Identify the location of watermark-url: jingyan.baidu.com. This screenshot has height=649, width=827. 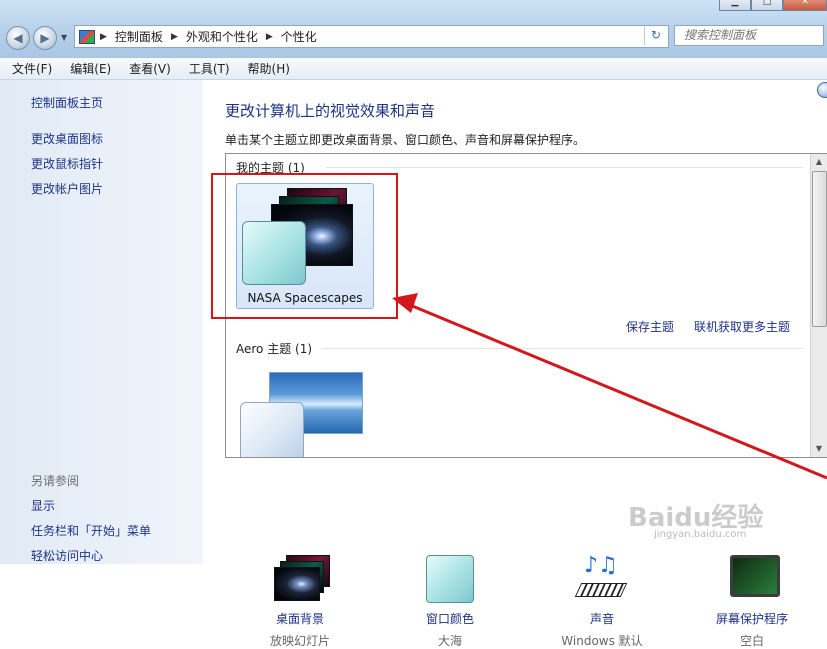
(700, 534).